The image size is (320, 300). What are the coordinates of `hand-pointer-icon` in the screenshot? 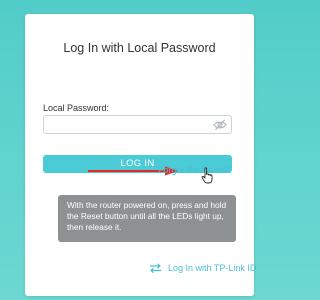 It's located at (207, 175).